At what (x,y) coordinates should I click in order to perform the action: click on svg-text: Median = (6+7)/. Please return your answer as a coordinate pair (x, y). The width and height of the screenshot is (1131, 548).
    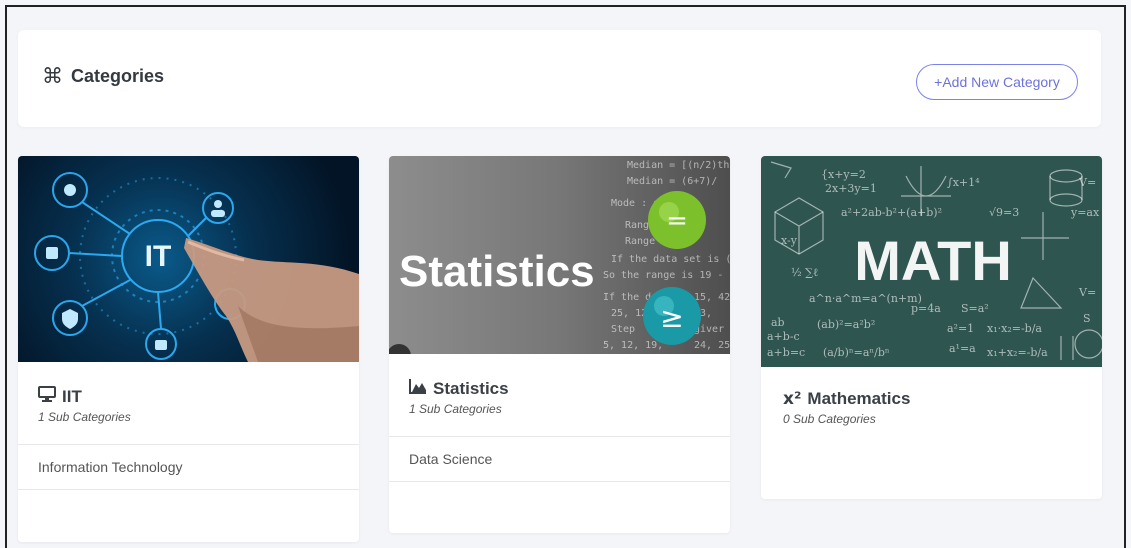
    Looking at the image, I should click on (672, 181).